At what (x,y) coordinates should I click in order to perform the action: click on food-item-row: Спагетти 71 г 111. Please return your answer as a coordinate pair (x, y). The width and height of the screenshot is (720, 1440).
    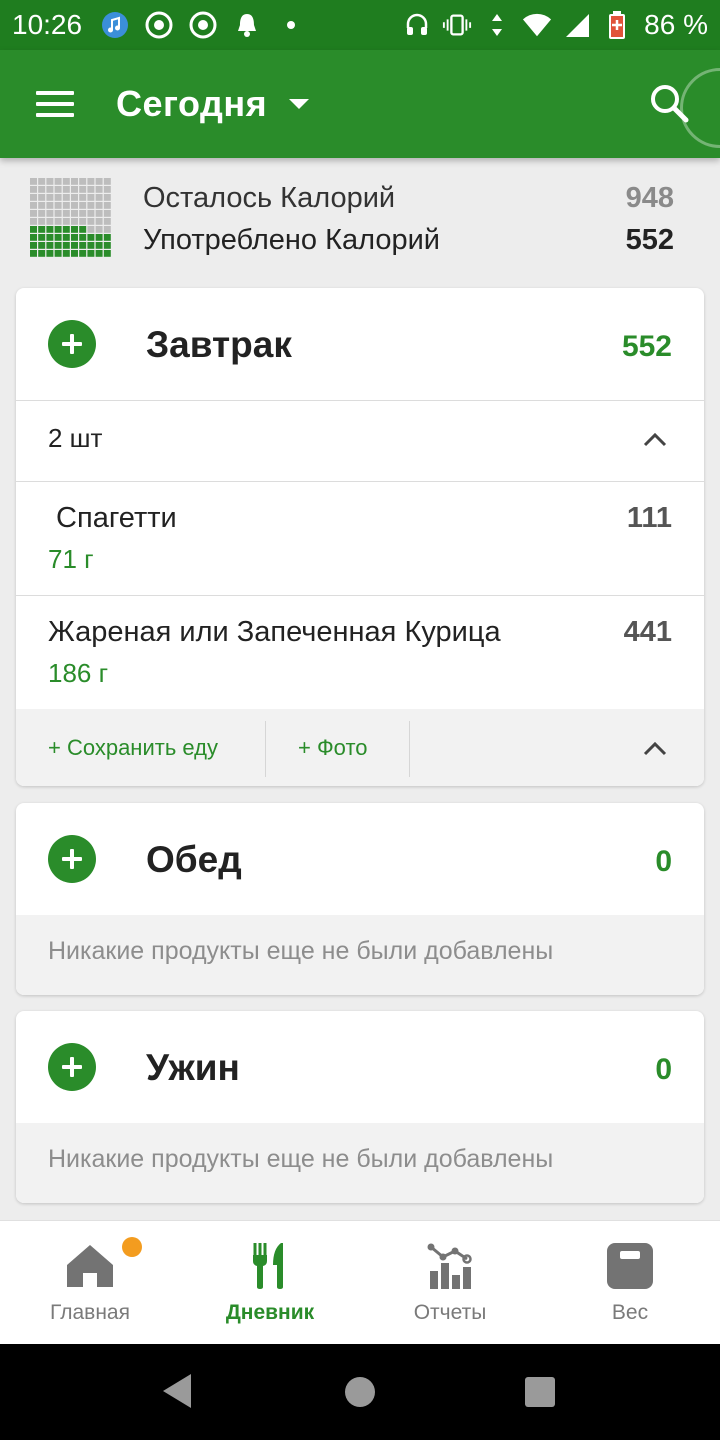
    Looking at the image, I should click on (360, 538).